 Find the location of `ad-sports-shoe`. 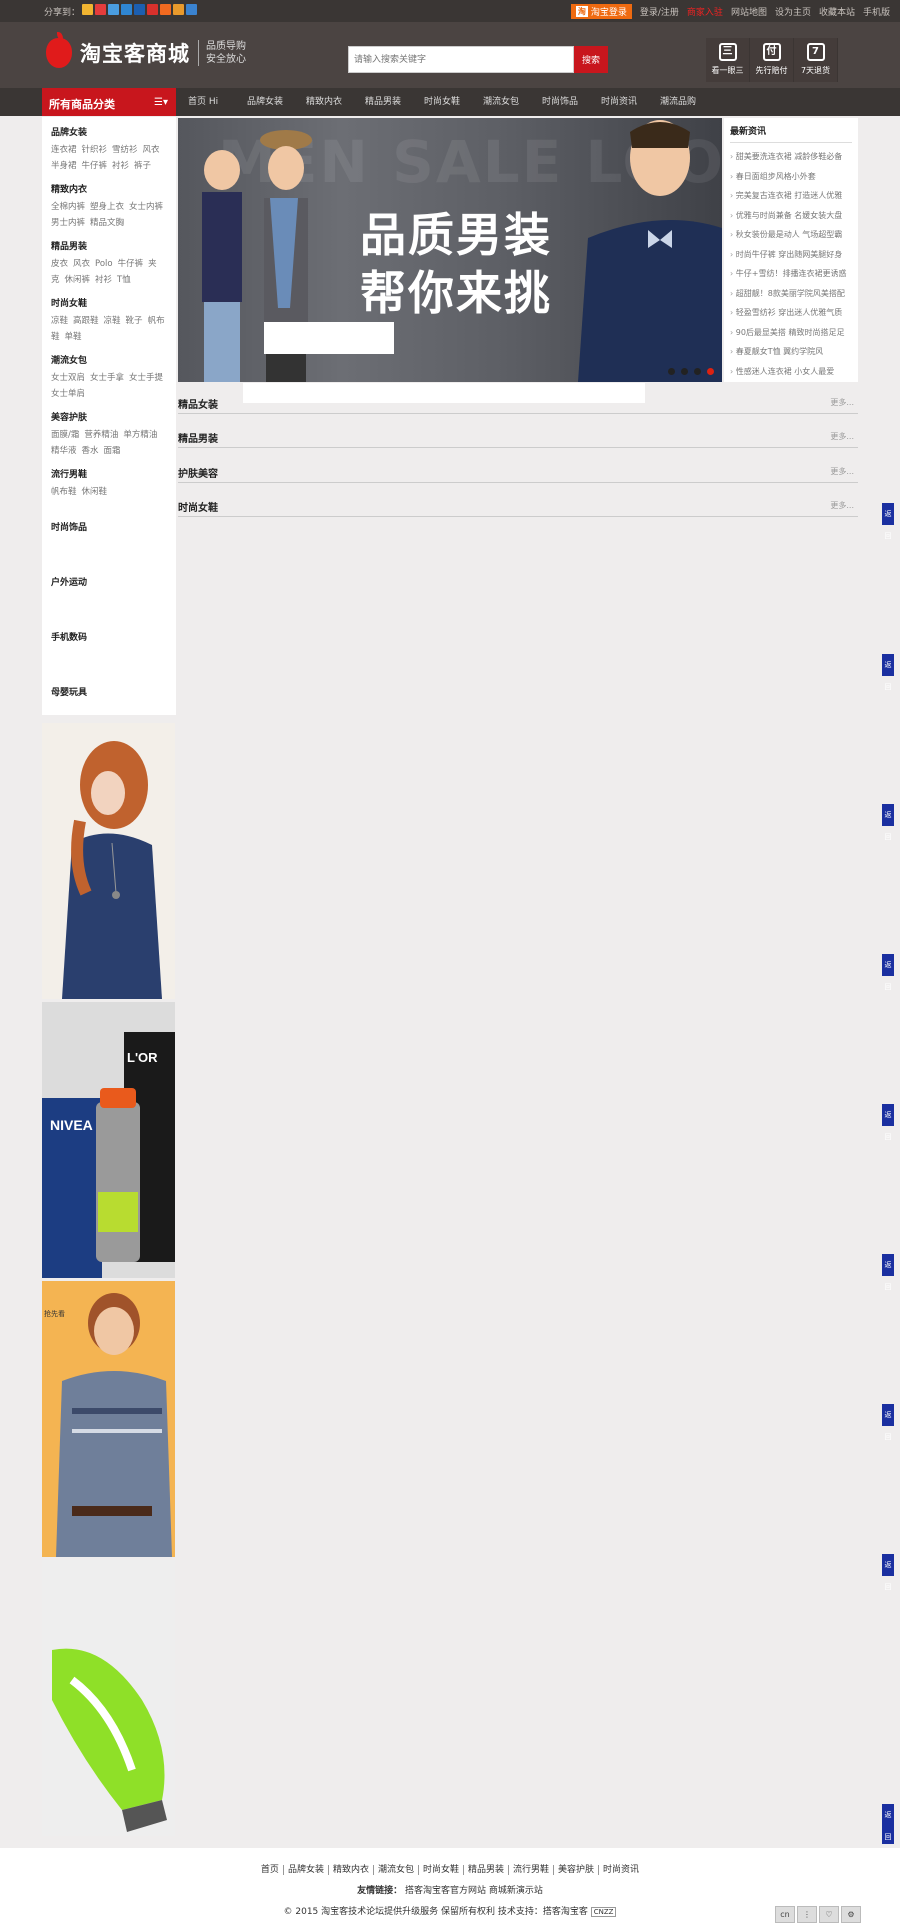

ad-sports-shoe is located at coordinates (108, 1698).